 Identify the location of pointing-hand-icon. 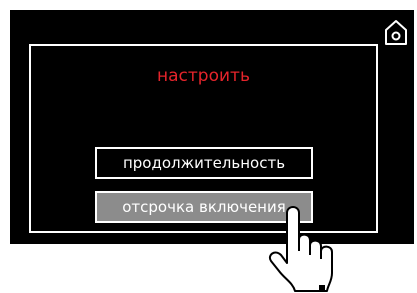
(301, 249).